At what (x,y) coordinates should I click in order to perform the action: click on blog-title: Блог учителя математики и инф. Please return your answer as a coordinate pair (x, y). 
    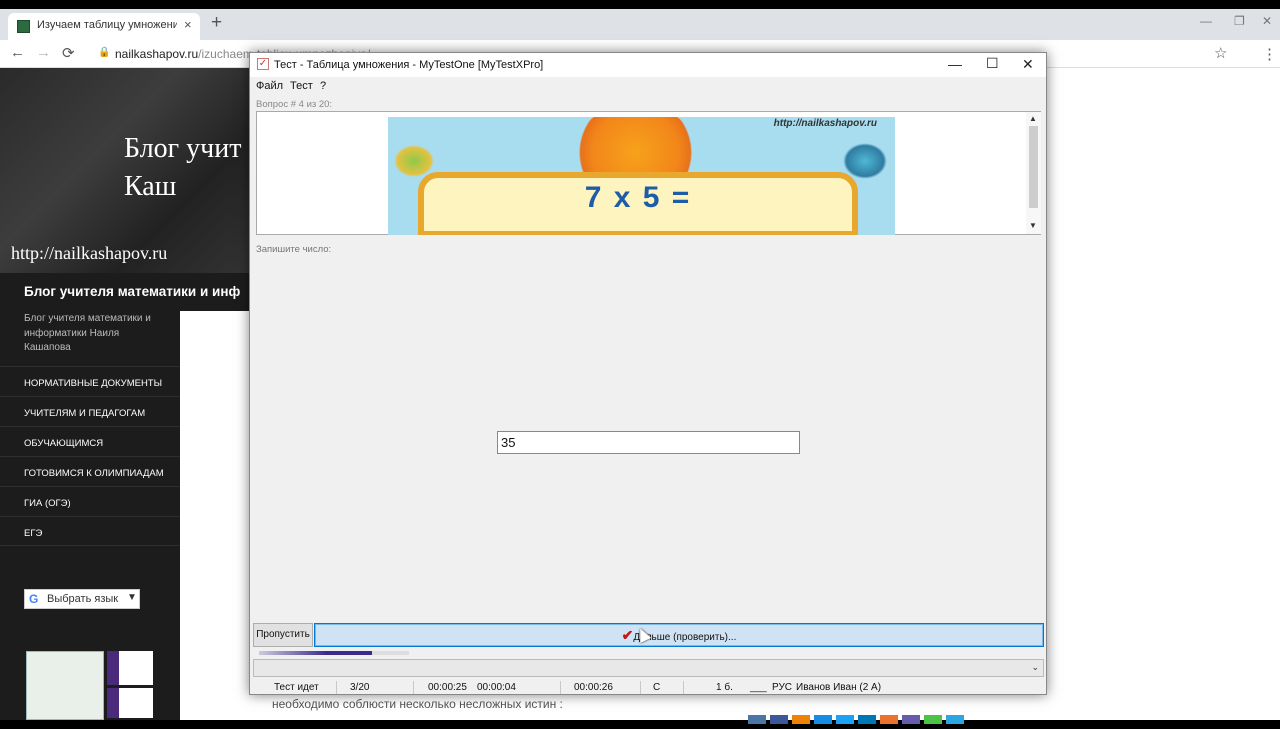
    Looking at the image, I should click on (132, 291).